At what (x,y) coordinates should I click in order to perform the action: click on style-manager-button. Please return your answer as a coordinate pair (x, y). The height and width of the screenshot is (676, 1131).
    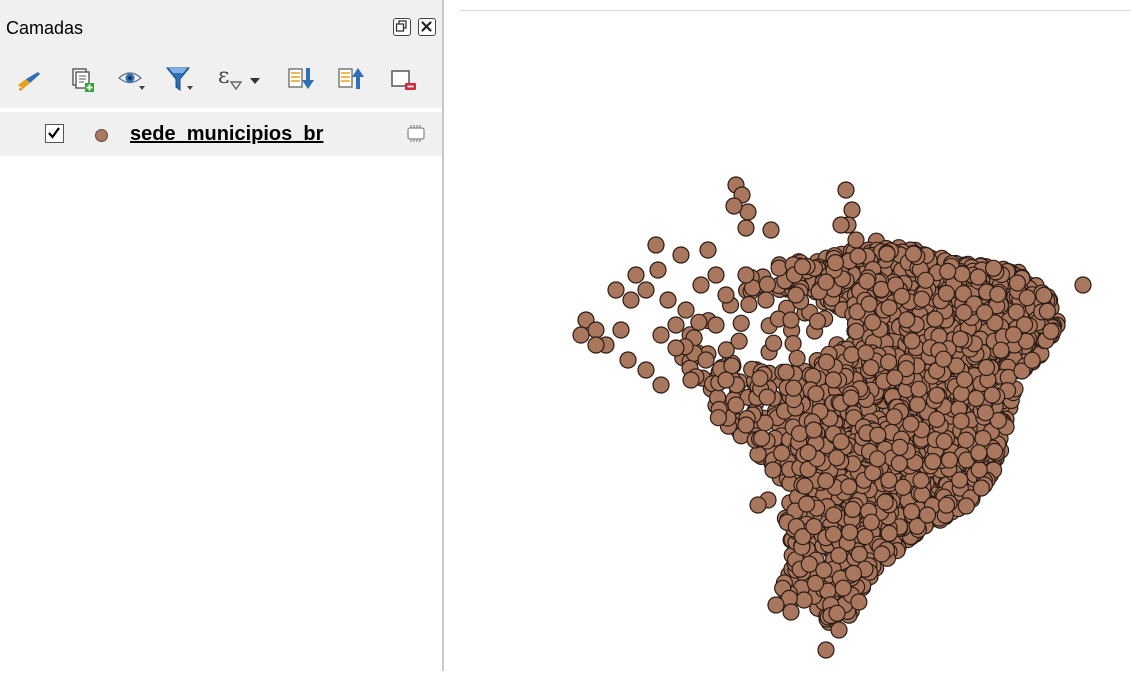
    Looking at the image, I should click on (30, 79).